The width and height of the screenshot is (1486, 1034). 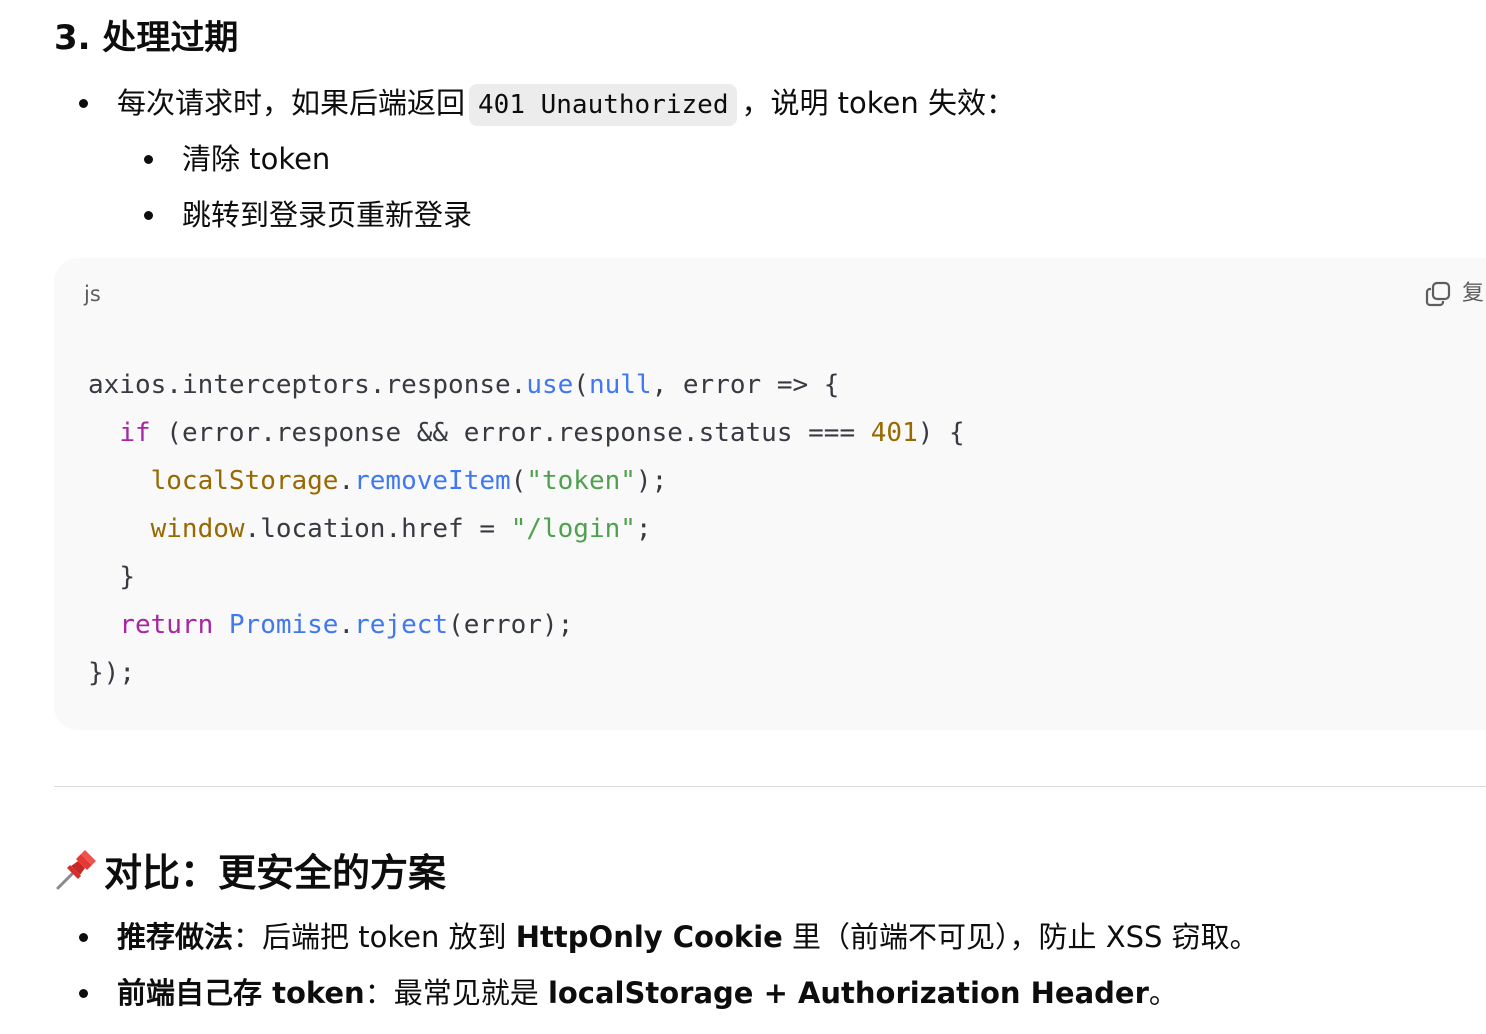 I want to click on code-line: window.location.href = "/login";, so click(x=401, y=529).